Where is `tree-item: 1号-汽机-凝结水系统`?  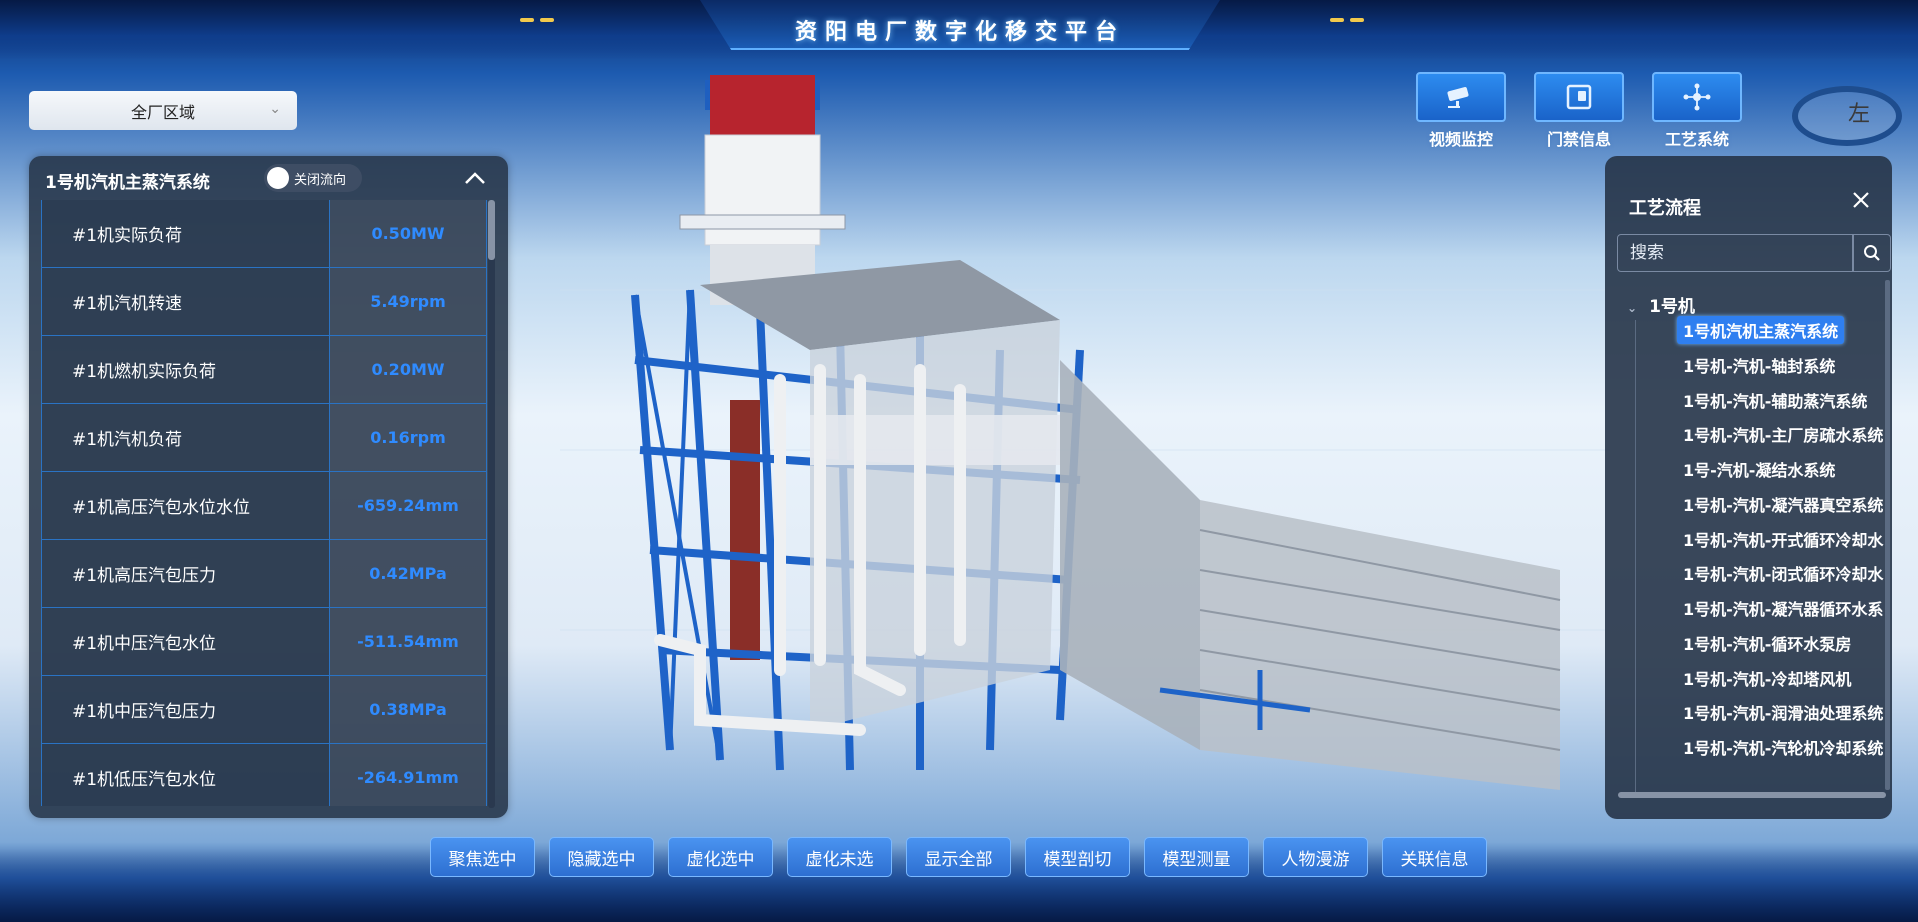 tree-item: 1号-汽机-凝结水系统 is located at coordinates (1759, 469).